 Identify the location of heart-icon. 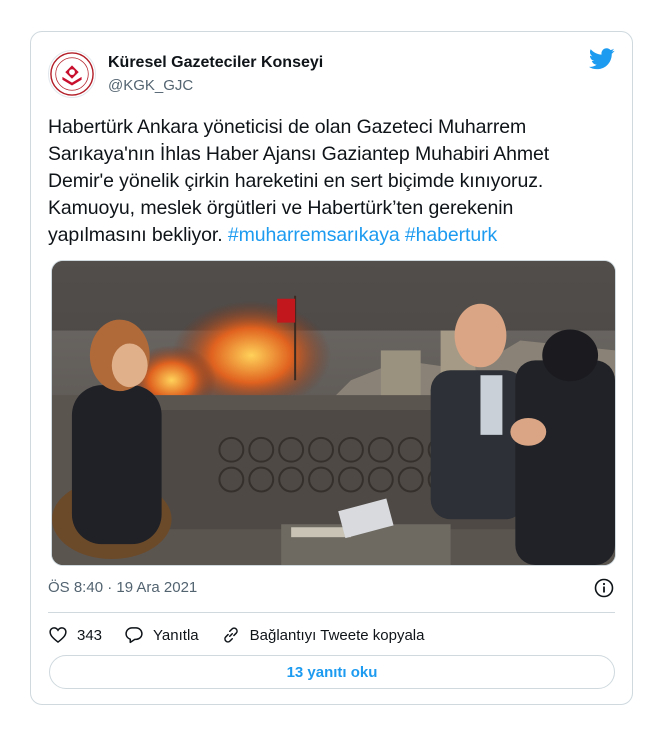
(58, 635).